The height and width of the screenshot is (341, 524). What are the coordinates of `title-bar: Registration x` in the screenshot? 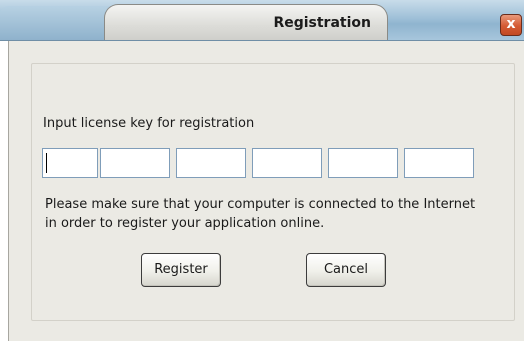 It's located at (262, 20).